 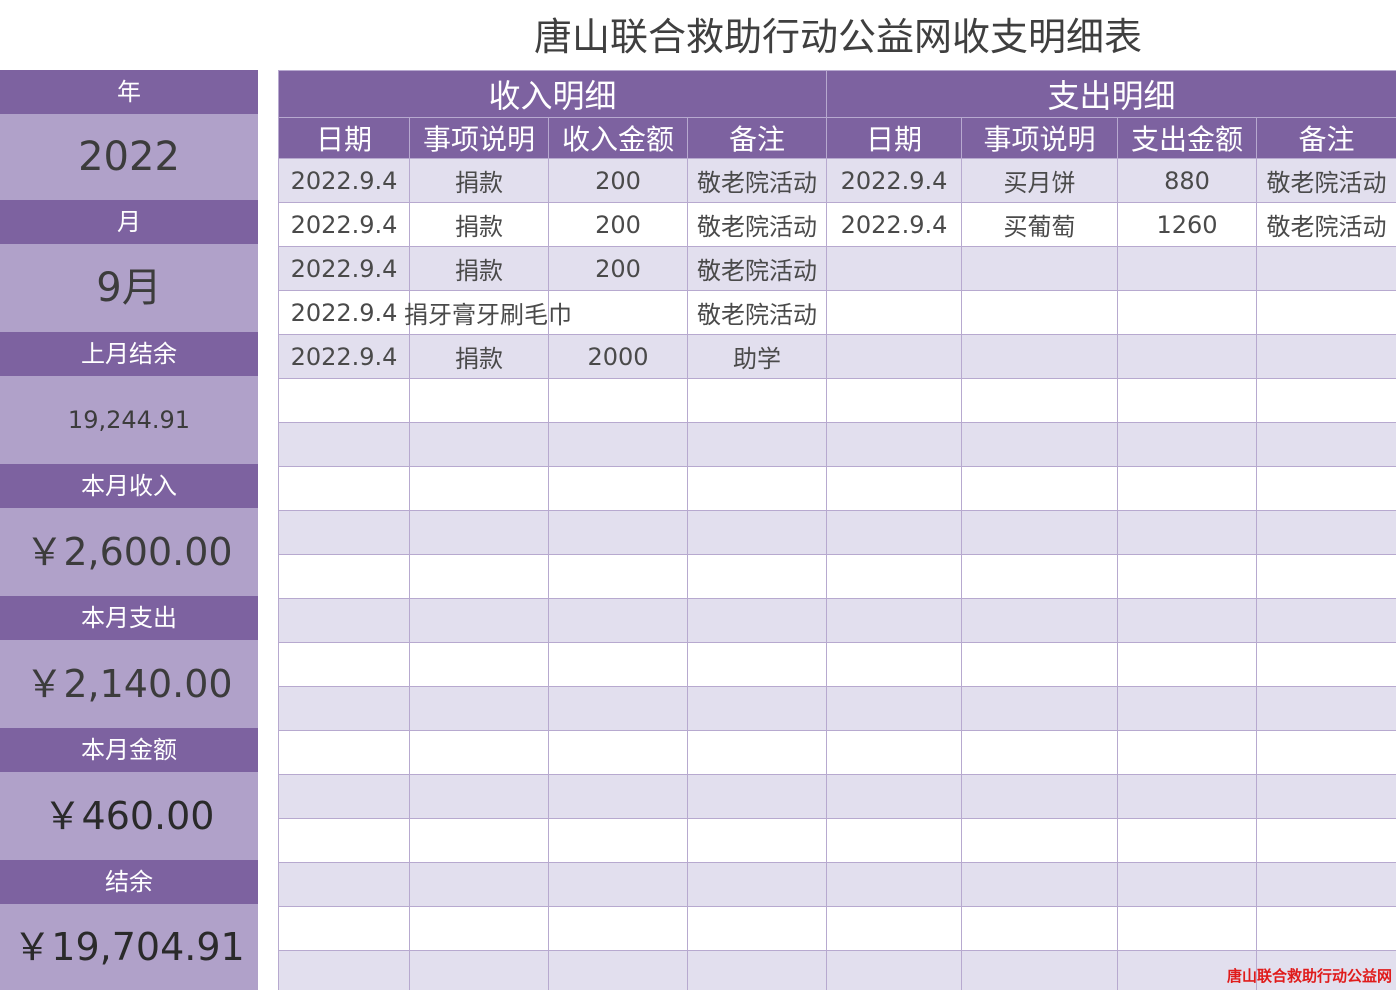 What do you see at coordinates (1187, 224) in the screenshot?
I see `expense-amount-cell: 1260` at bounding box center [1187, 224].